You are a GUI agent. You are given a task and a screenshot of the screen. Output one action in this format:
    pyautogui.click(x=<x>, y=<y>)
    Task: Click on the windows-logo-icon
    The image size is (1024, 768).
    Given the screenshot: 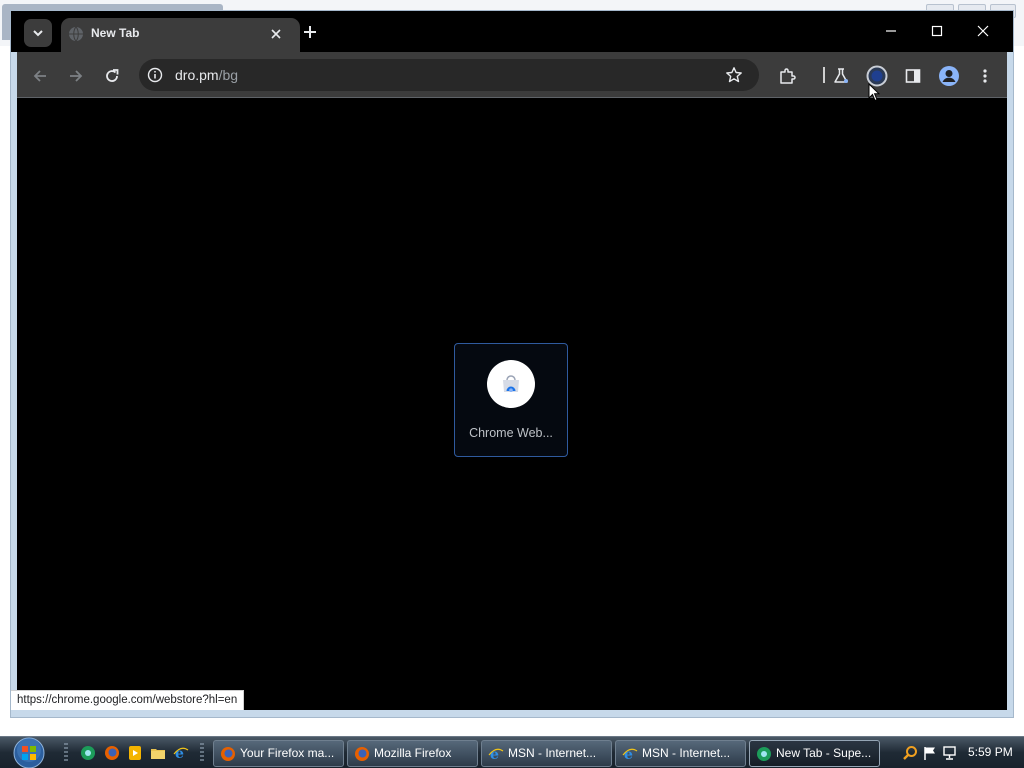 What is the action you would take?
    pyautogui.click(x=29, y=752)
    